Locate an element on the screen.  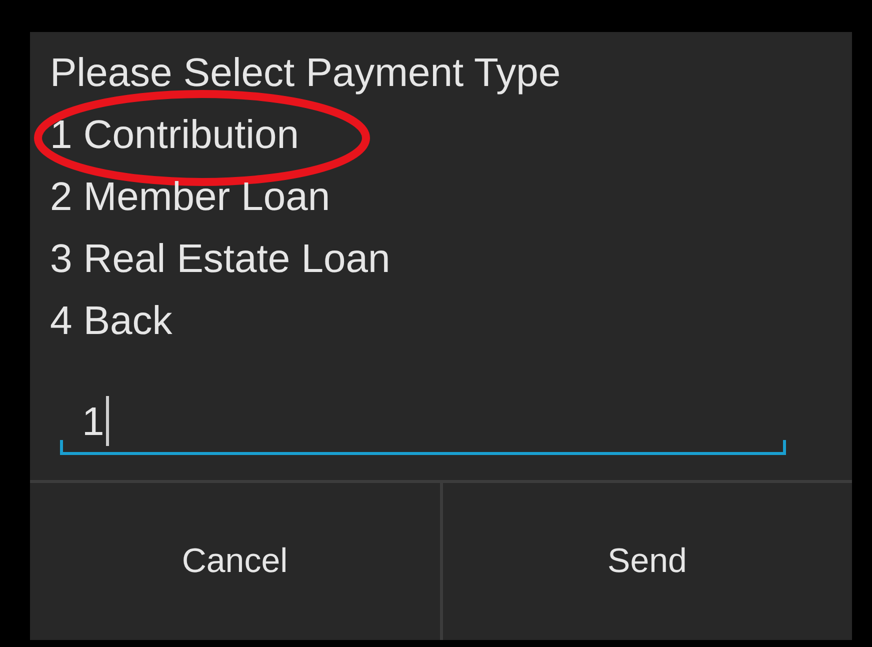
menu-option: 3 Real Estate Loan is located at coordinates (220, 259).